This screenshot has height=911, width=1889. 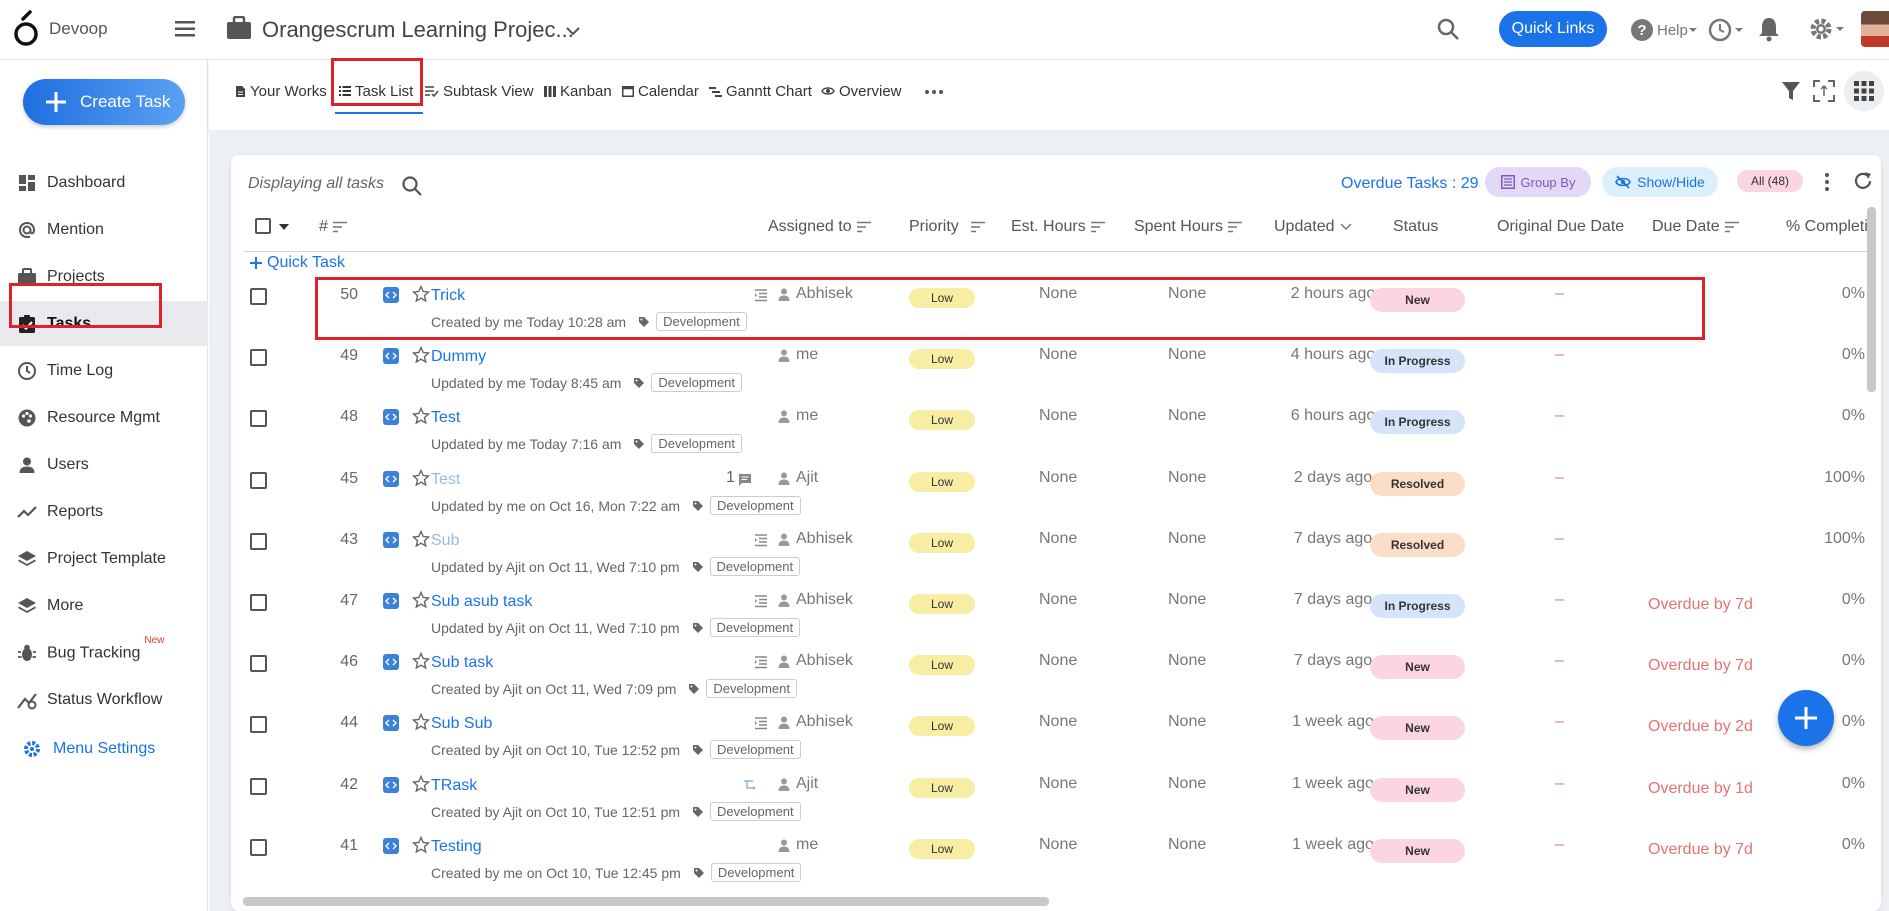 I want to click on sidebar-item-users: Users, so click(x=104, y=464).